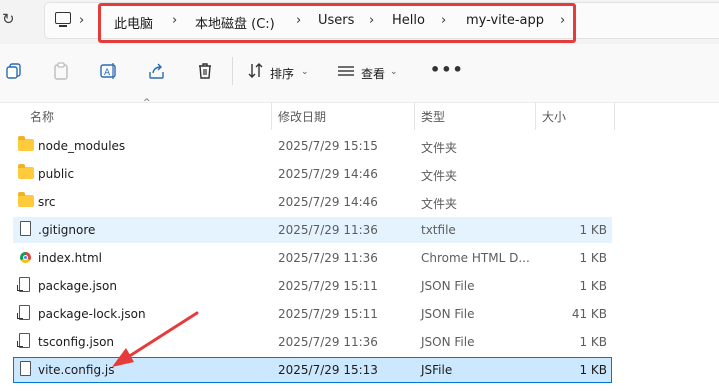 This screenshot has height=391, width=719. Describe the element at coordinates (437, 370) in the screenshot. I see `file-type: JSFile` at that location.